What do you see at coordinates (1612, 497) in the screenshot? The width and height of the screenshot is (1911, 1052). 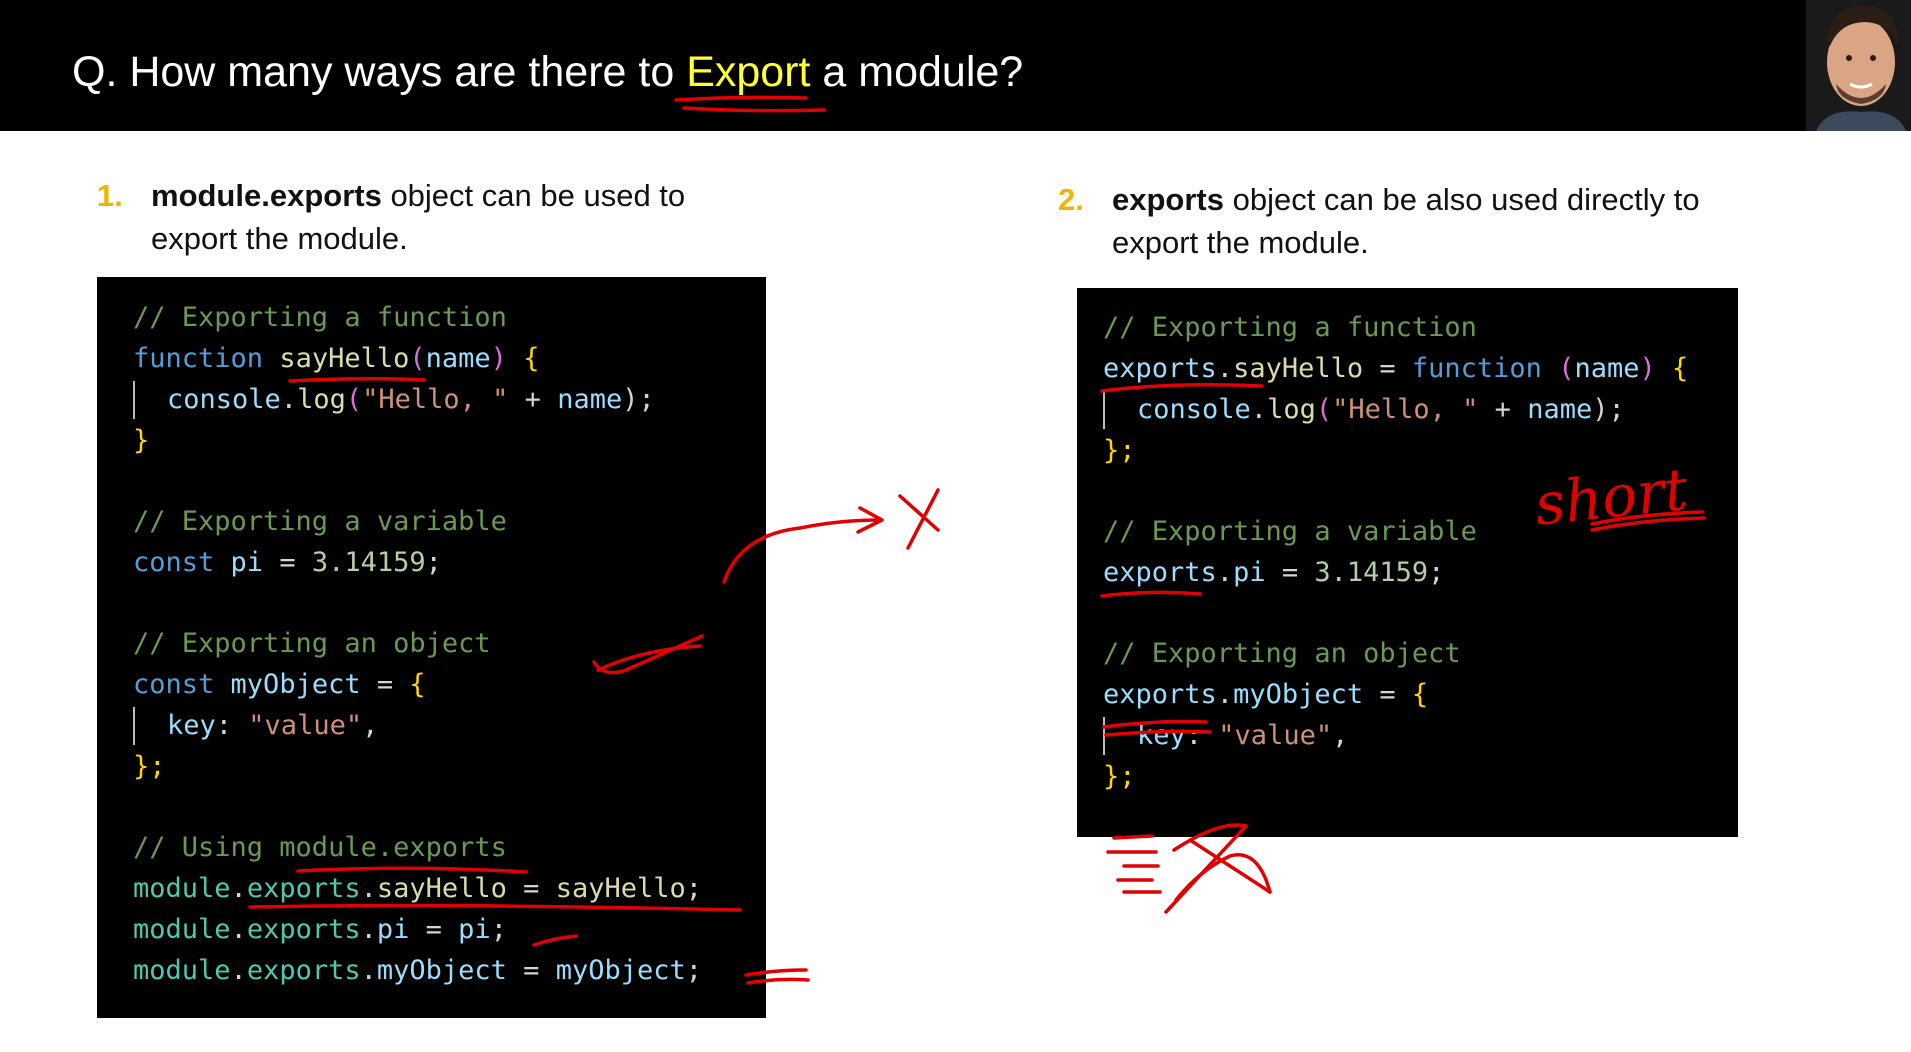 I see `handwritten-short: short` at bounding box center [1612, 497].